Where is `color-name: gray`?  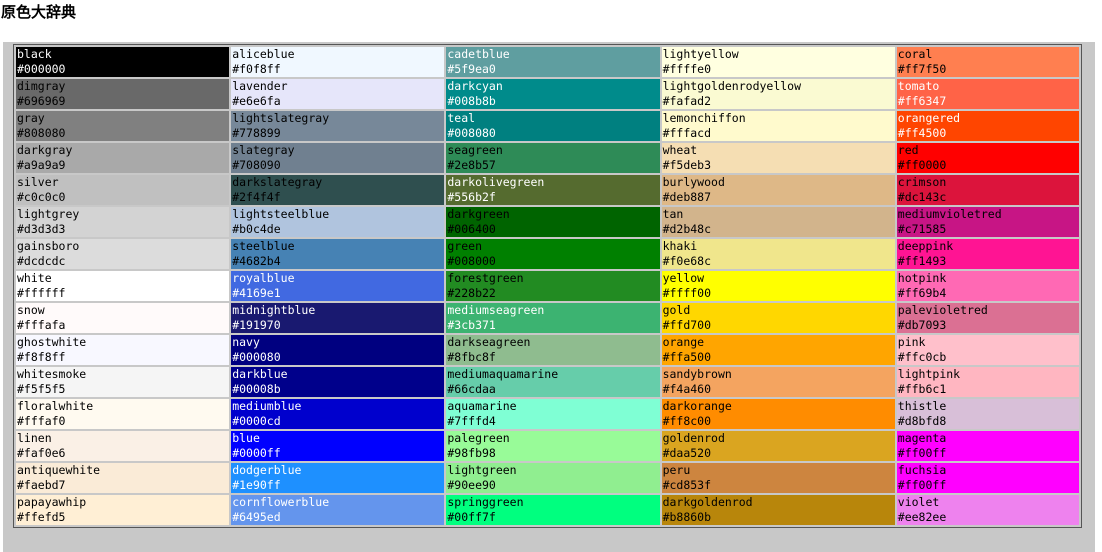 color-name: gray is located at coordinates (31, 118).